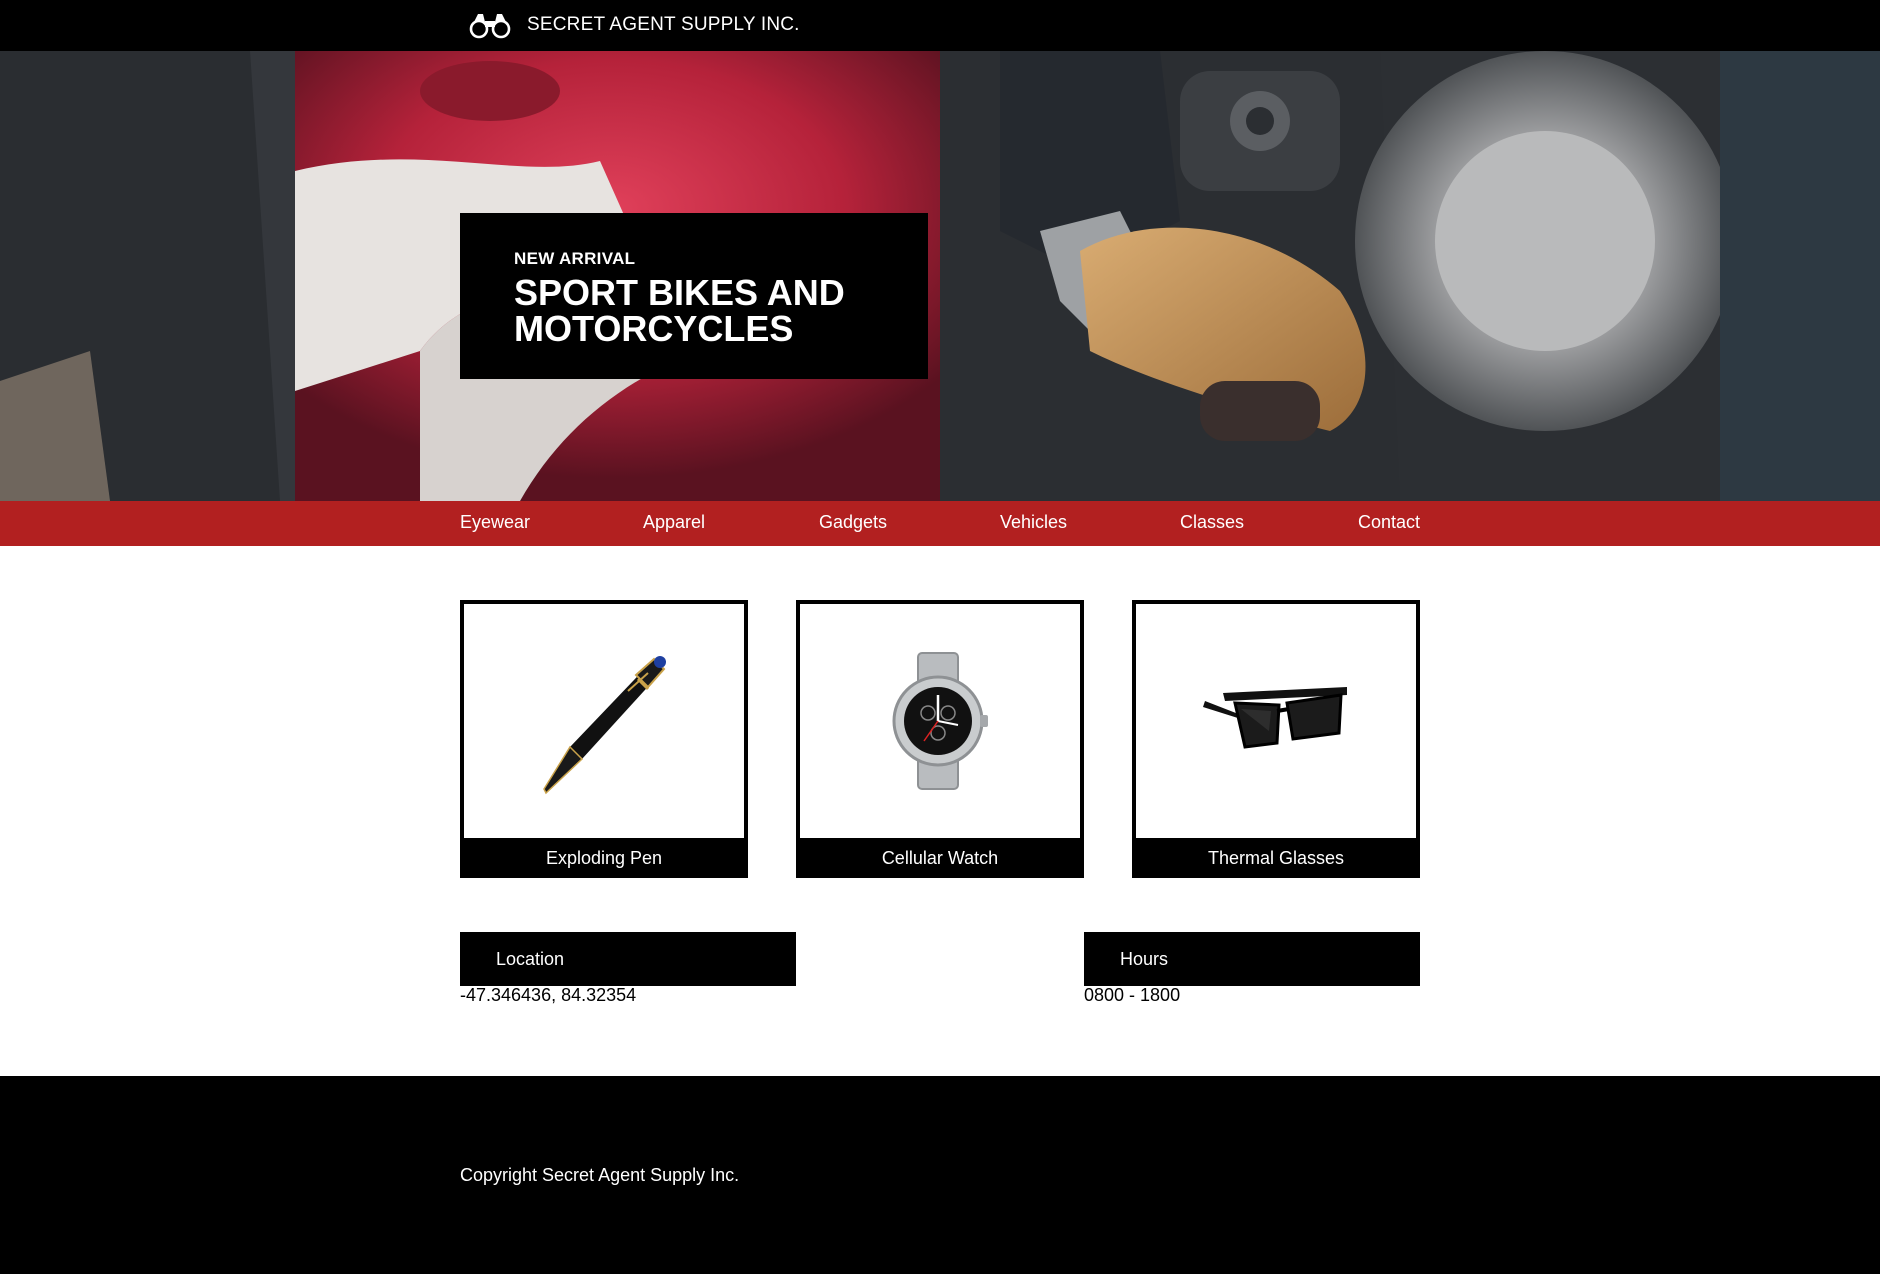 The height and width of the screenshot is (1274, 1880). Describe the element at coordinates (679, 310) in the screenshot. I see `hero-title: SPORT BIKES AND MOTORCYCLES` at that location.